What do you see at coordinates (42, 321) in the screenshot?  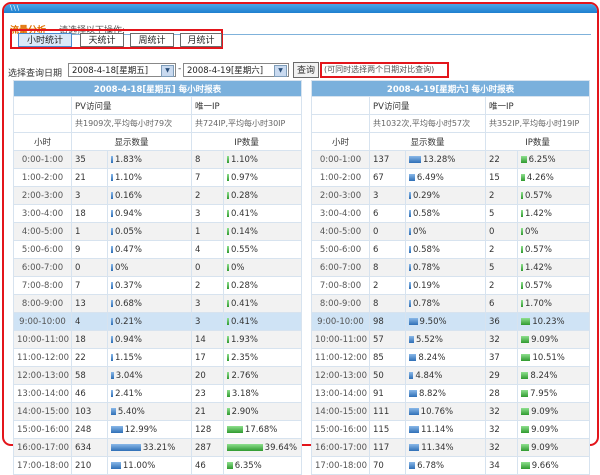 I see `hour-cell: 9:00-10:00` at bounding box center [42, 321].